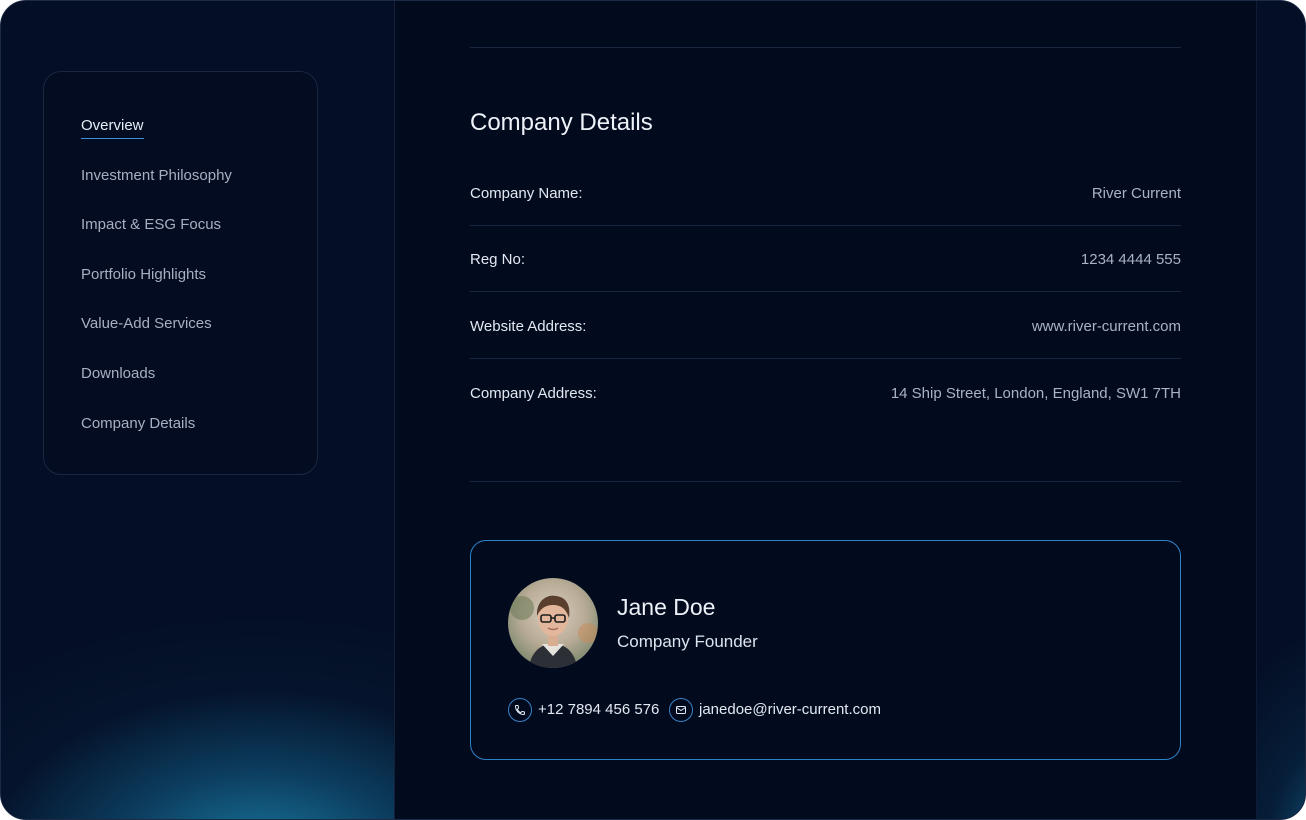 The height and width of the screenshot is (820, 1306). What do you see at coordinates (687, 641) in the screenshot?
I see `contact-role: Company Founder` at bounding box center [687, 641].